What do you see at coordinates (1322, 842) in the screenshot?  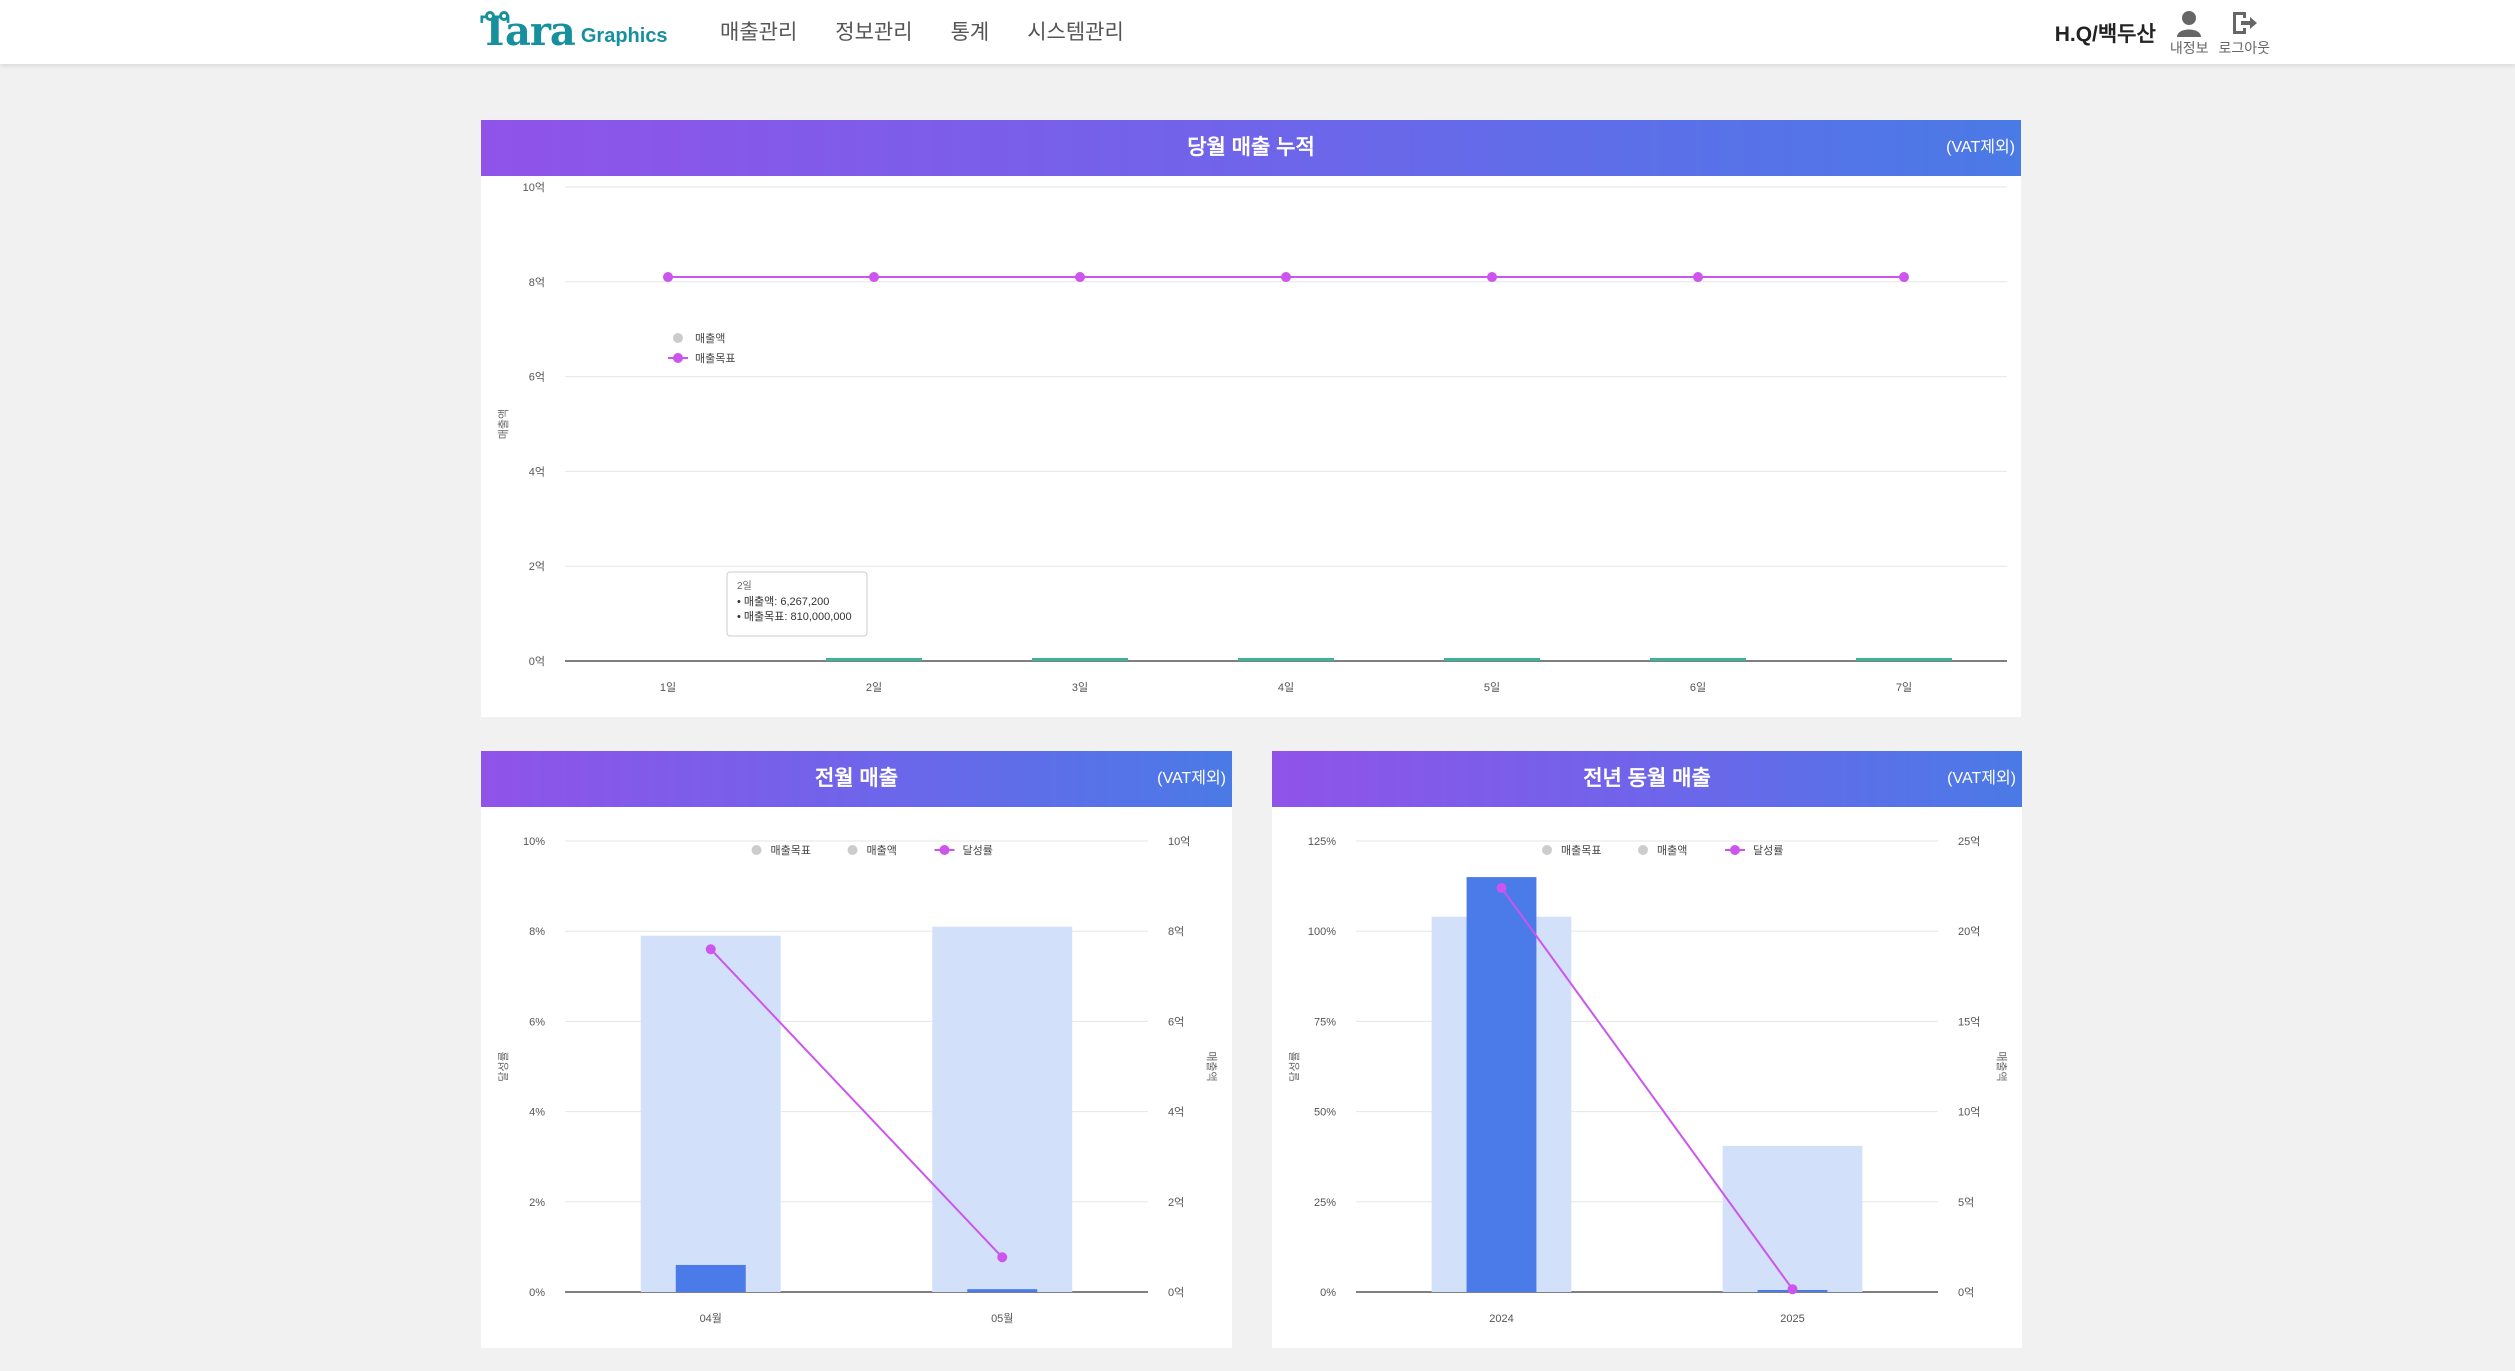 I see `y-left-tick-label: 125%` at bounding box center [1322, 842].